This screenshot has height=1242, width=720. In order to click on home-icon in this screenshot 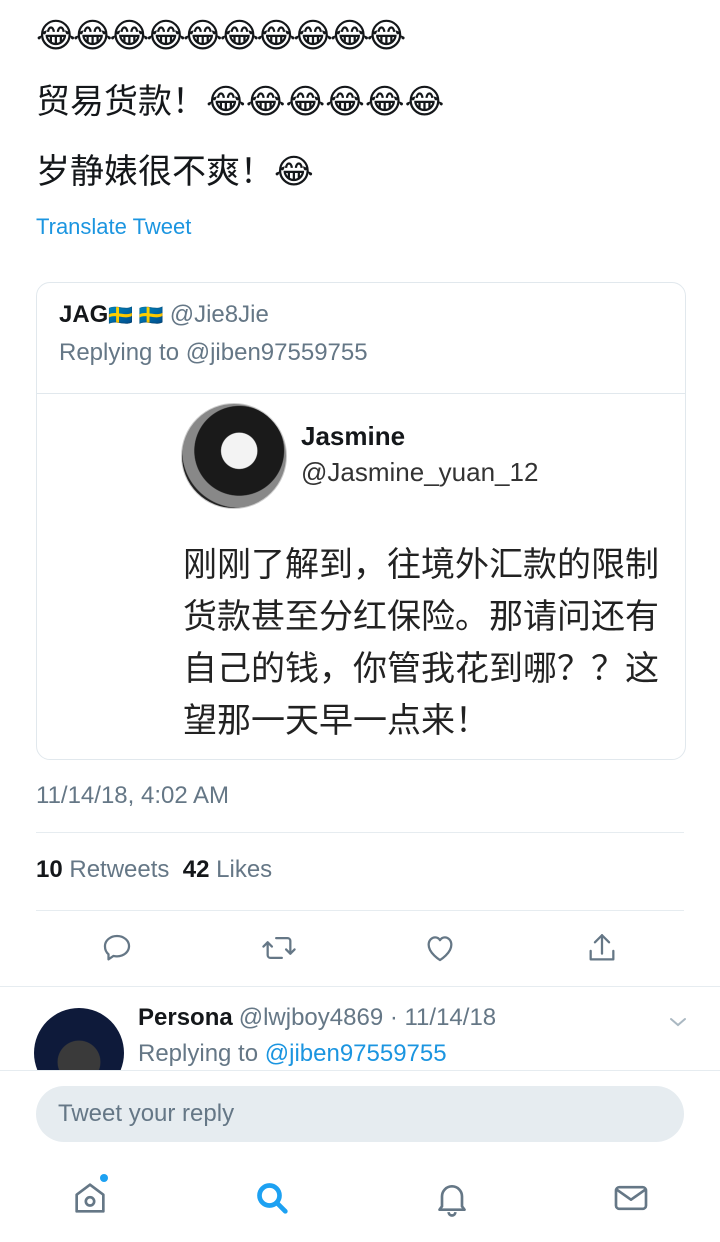, I will do `click(90, 1198)`.